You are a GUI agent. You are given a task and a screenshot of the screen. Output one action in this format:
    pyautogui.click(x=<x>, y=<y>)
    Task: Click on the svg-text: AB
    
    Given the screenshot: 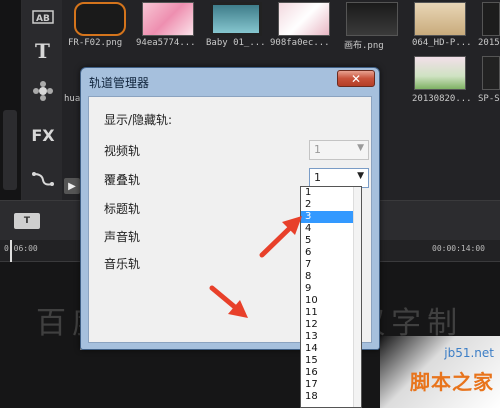 What is the action you would take?
    pyautogui.click(x=43, y=19)
    